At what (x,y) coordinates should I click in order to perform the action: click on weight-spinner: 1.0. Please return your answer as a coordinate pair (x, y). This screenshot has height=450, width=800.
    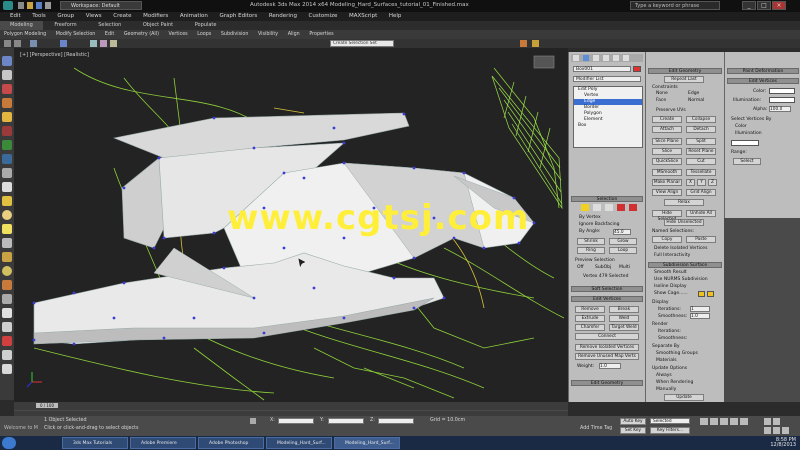
    Looking at the image, I should click on (610, 366).